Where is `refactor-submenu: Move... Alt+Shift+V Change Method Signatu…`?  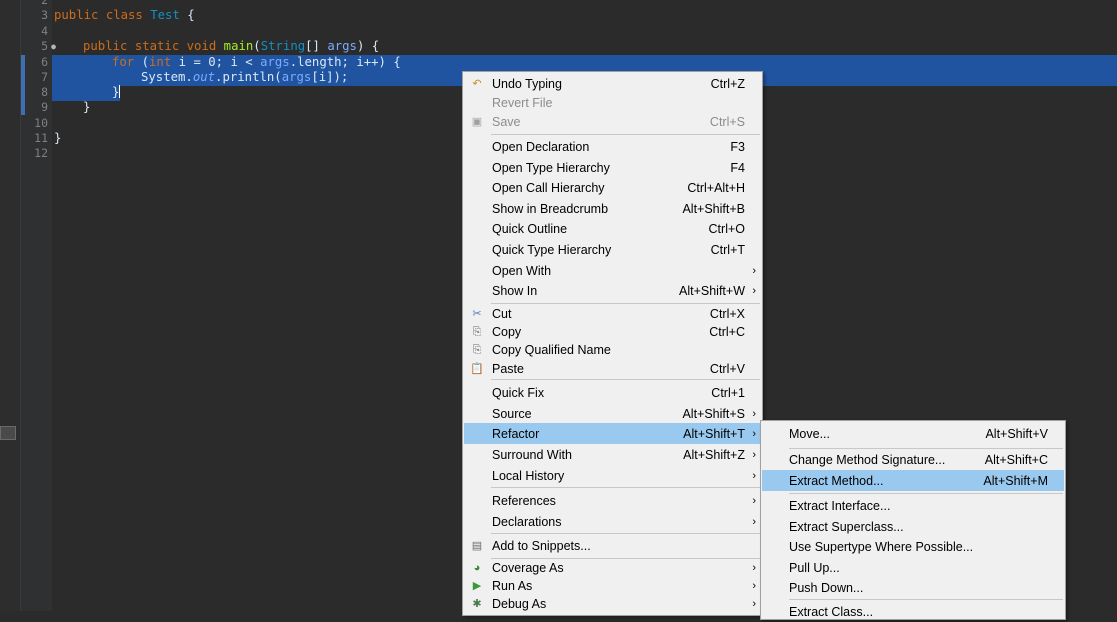 refactor-submenu: Move... Alt+Shift+V Change Method Signatu… is located at coordinates (913, 520).